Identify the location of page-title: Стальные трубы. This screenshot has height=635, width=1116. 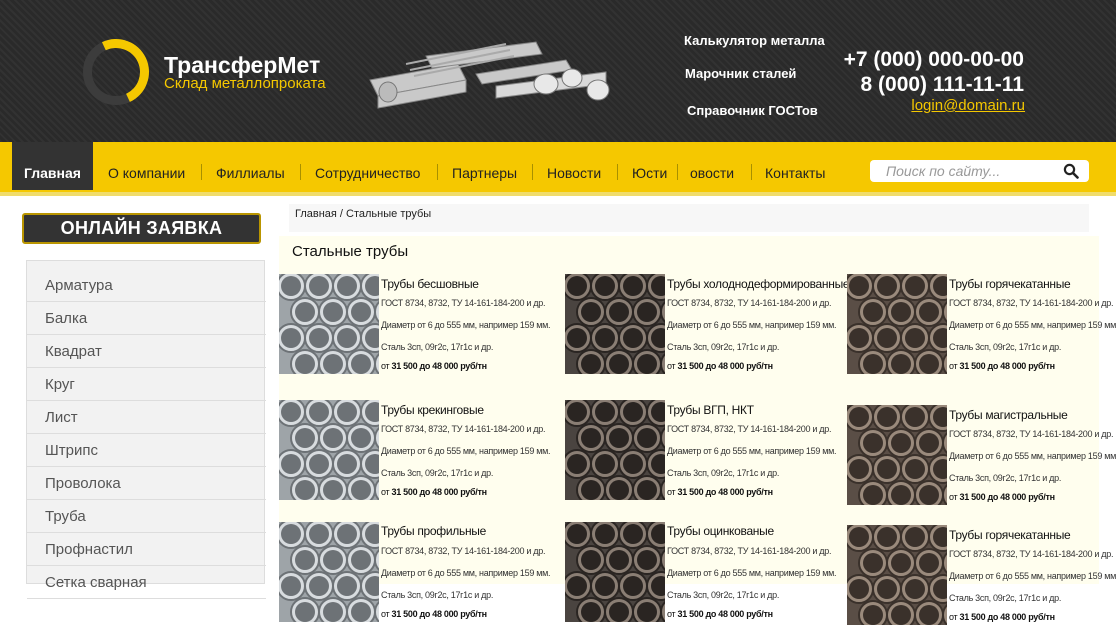
(350, 251).